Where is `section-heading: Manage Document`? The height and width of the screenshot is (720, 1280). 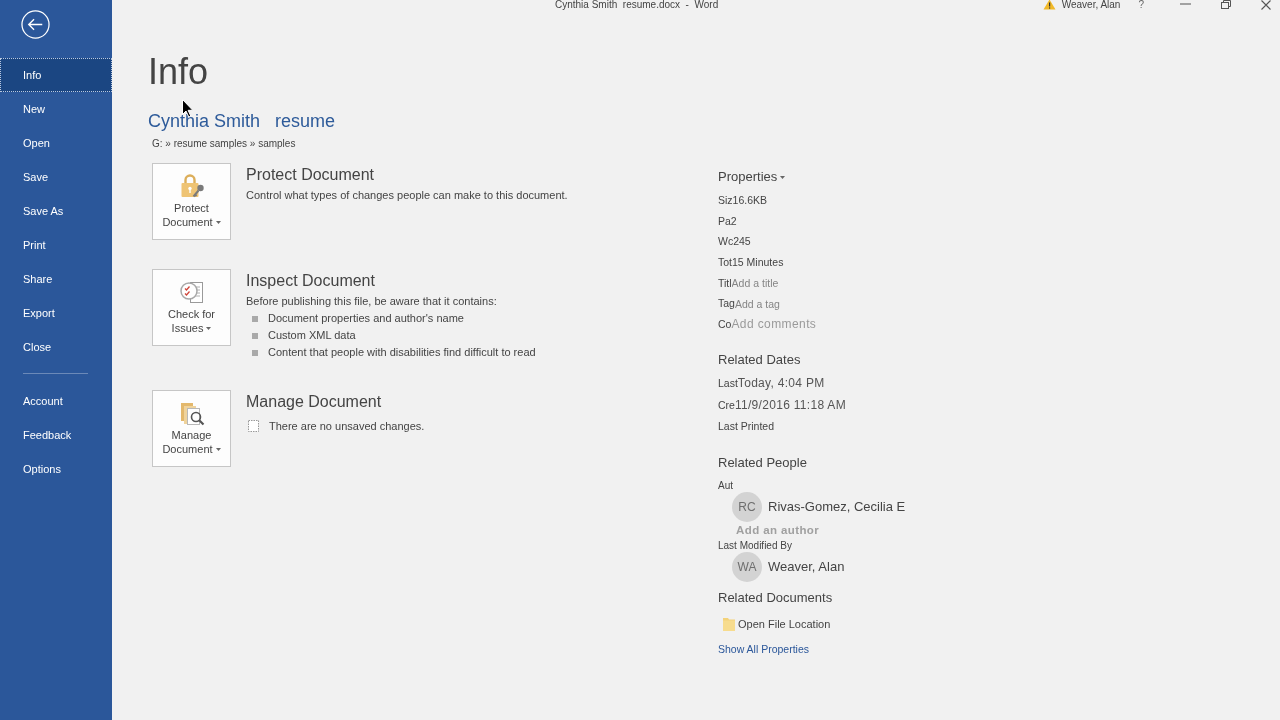
section-heading: Manage Document is located at coordinates (314, 402).